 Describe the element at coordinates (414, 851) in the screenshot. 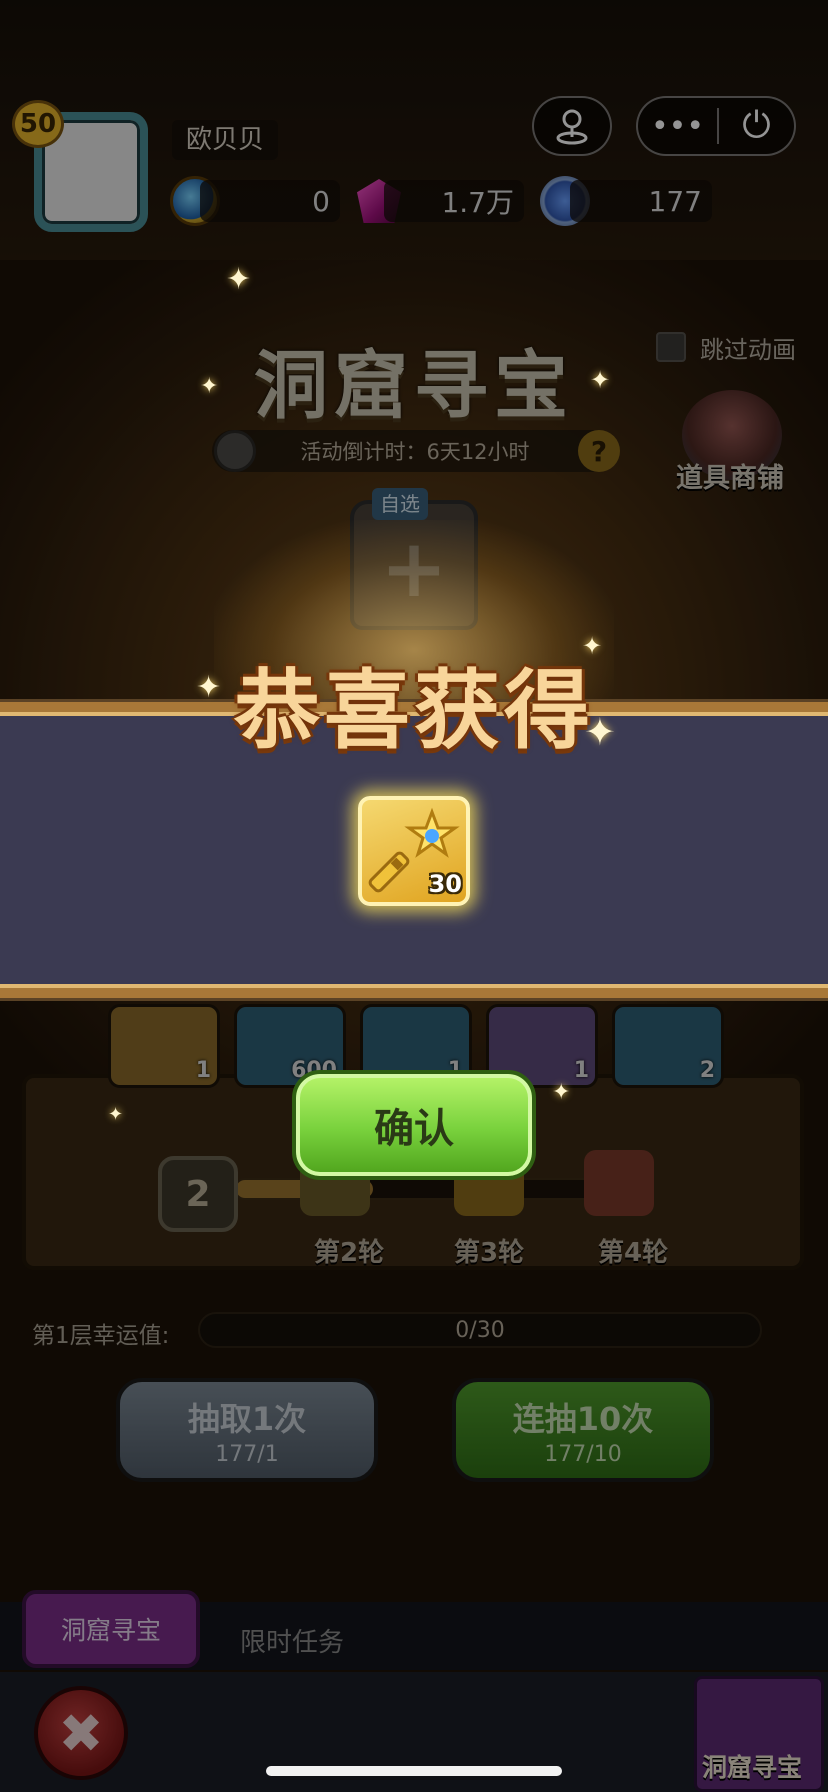

I see `reward-item: 30` at that location.